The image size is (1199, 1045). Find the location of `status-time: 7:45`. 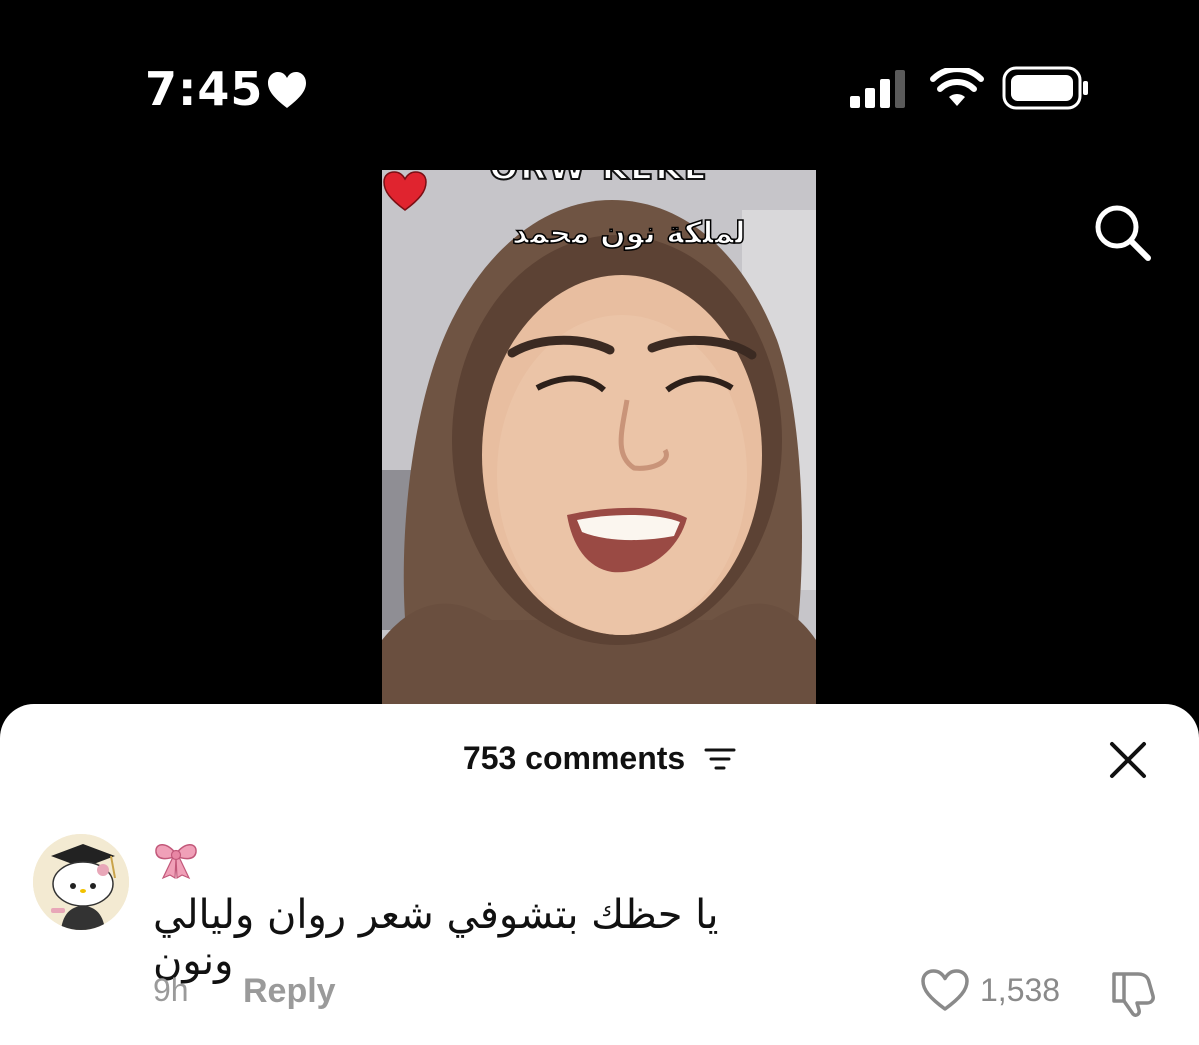

status-time: 7:45 is located at coordinates (204, 89).